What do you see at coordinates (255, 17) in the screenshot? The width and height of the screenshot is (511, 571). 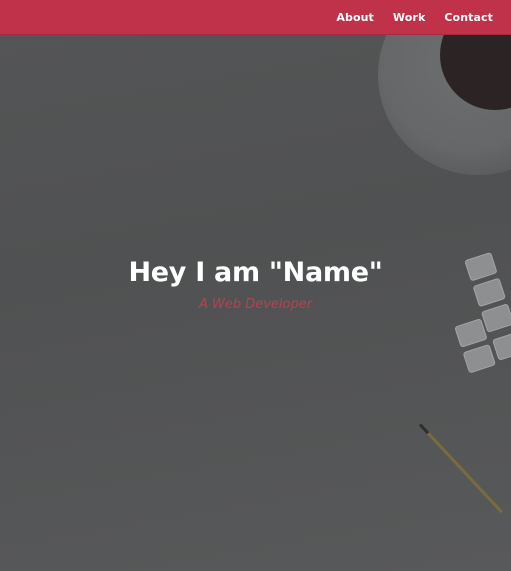 I see `navbar: About Work Contact` at bounding box center [255, 17].